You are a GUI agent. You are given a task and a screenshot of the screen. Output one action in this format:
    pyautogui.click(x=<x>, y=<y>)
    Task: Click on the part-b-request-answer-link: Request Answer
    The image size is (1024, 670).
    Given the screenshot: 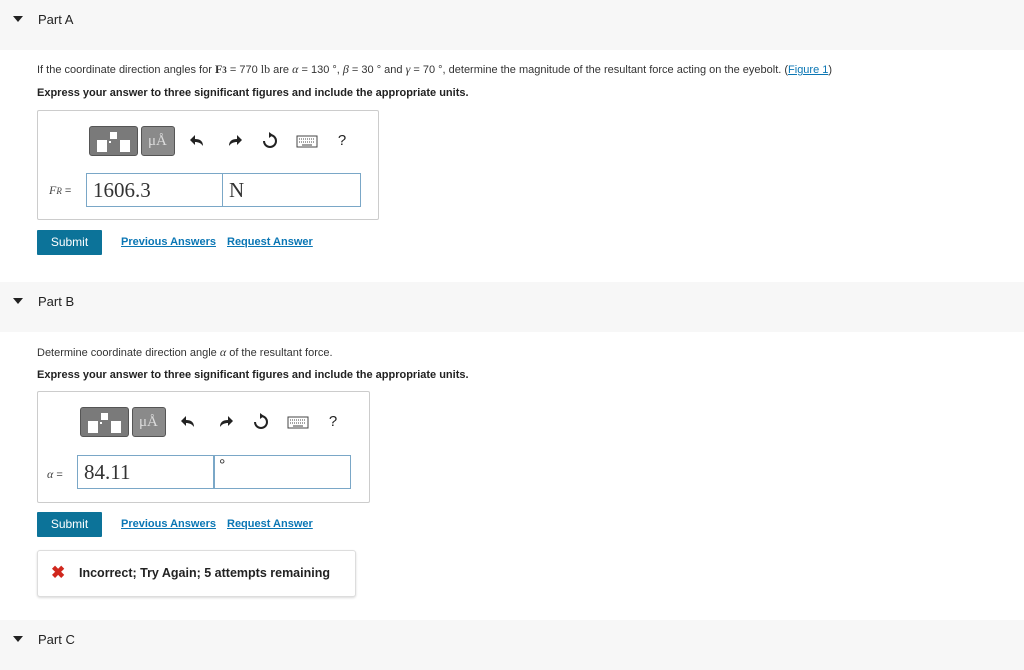 What is the action you would take?
    pyautogui.click(x=270, y=524)
    